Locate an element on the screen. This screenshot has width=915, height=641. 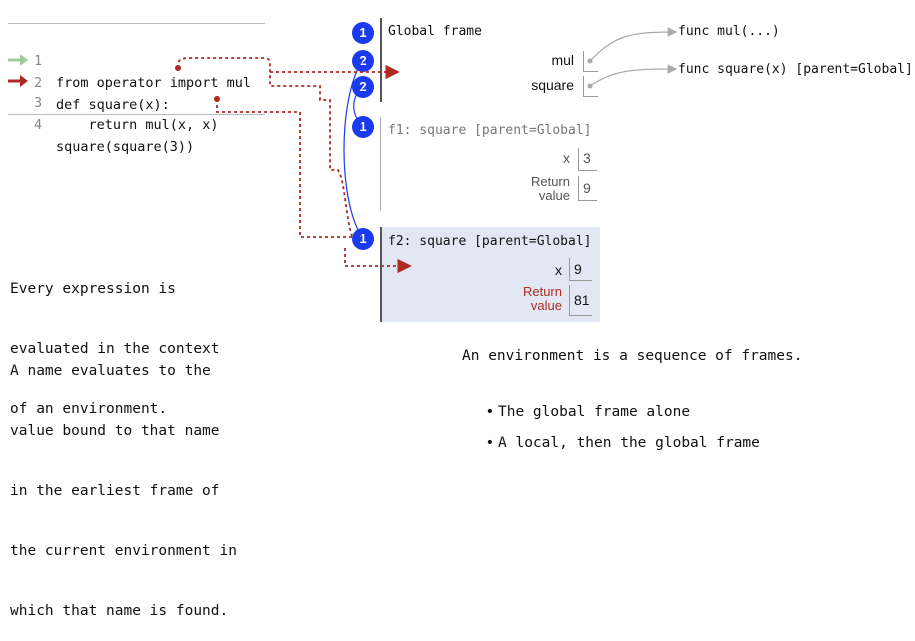
bullet-text: A local, then the global frame is located at coordinates (629, 443).